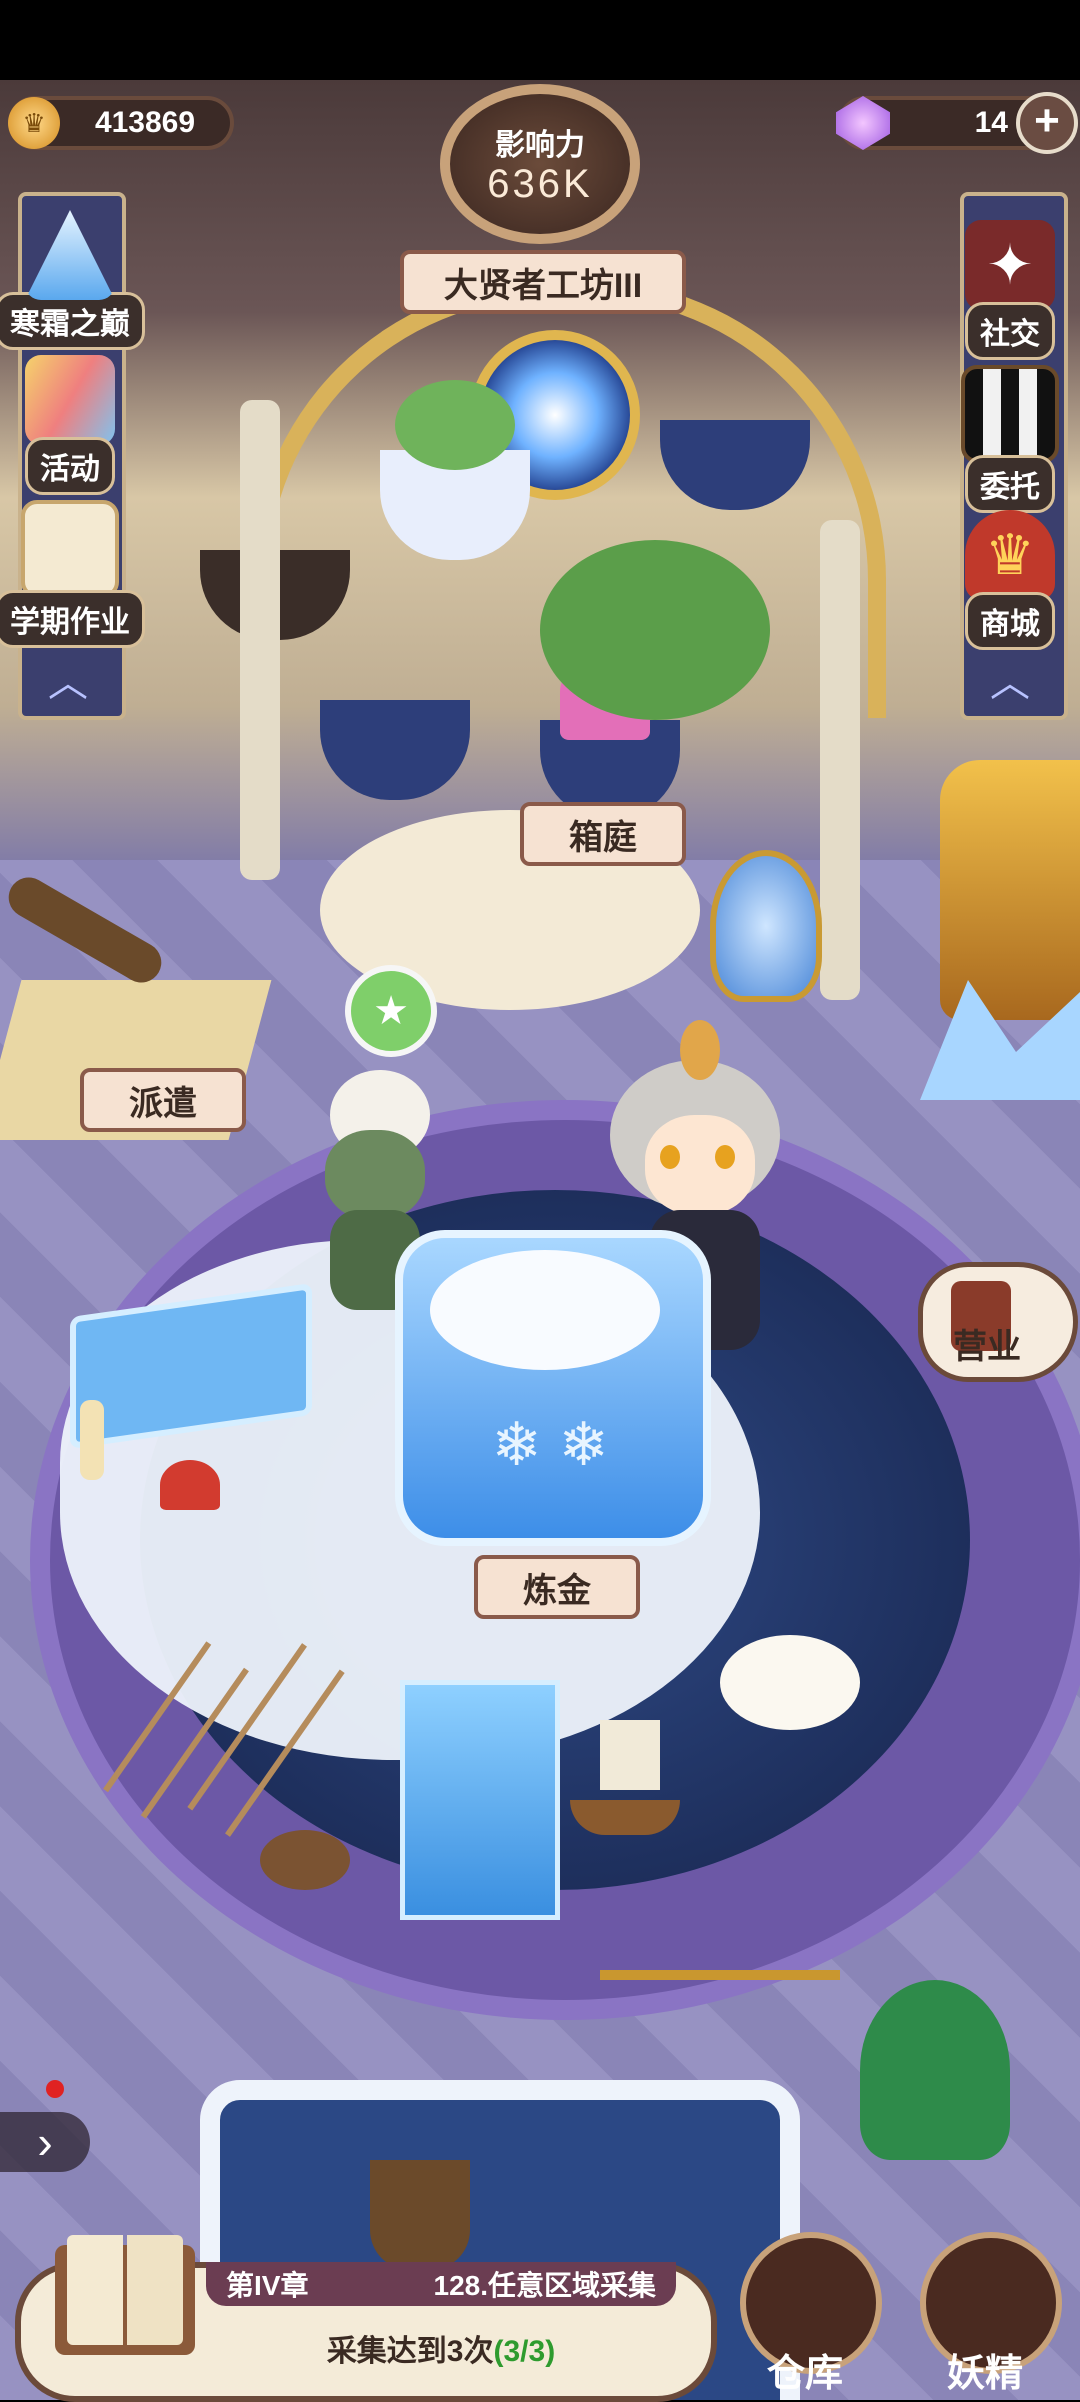  Describe the element at coordinates (720, 2075) in the screenshot. I see `balance-scale-icon` at that location.